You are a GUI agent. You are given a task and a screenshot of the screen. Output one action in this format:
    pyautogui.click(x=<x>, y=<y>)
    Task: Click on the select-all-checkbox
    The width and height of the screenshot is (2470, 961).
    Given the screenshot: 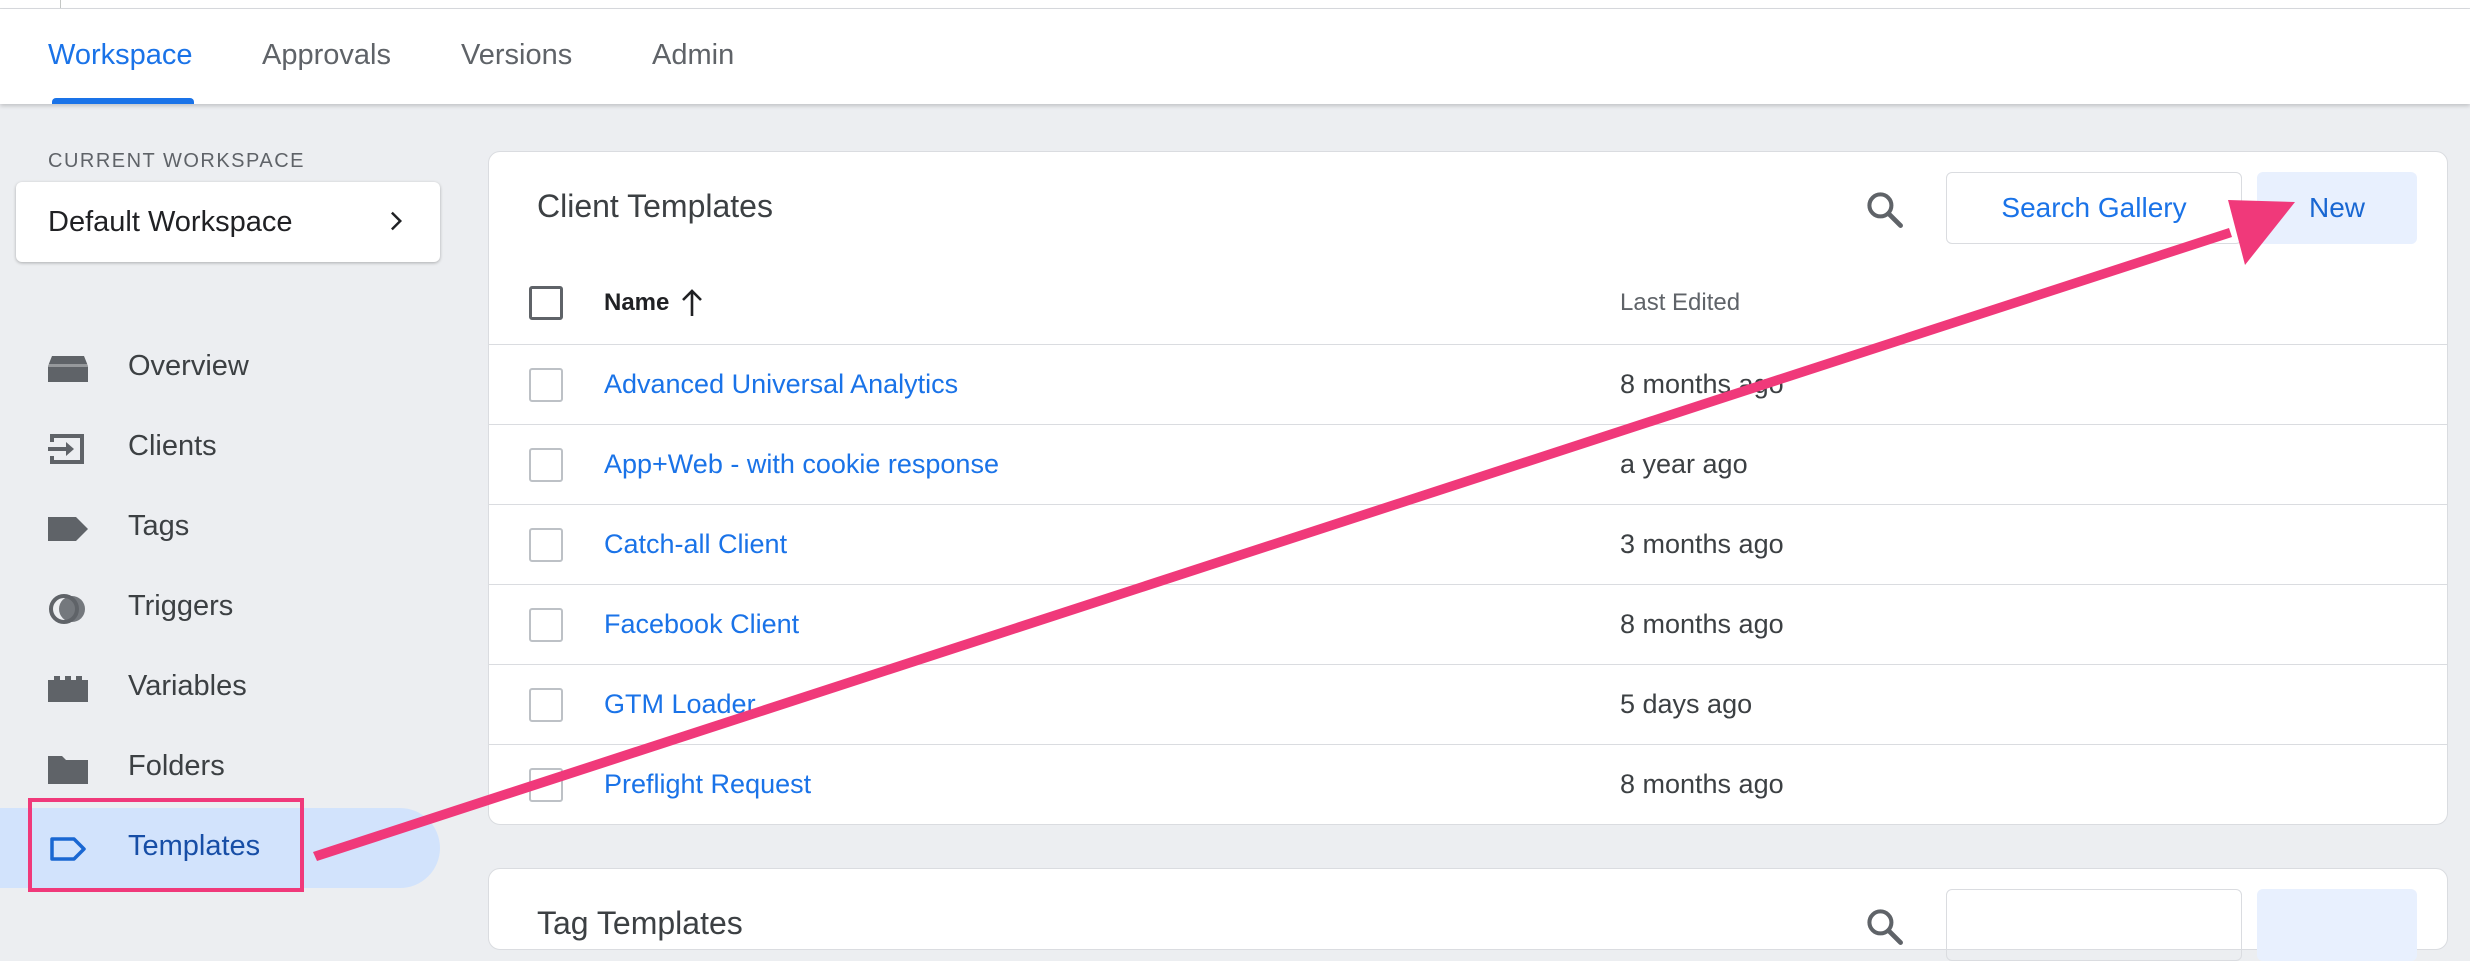 What is the action you would take?
    pyautogui.click(x=546, y=303)
    